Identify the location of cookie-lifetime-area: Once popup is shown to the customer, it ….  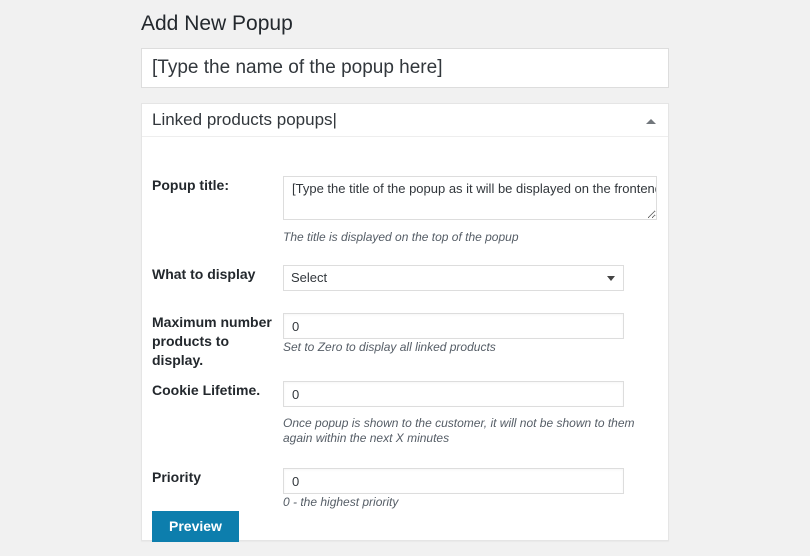
(459, 413).